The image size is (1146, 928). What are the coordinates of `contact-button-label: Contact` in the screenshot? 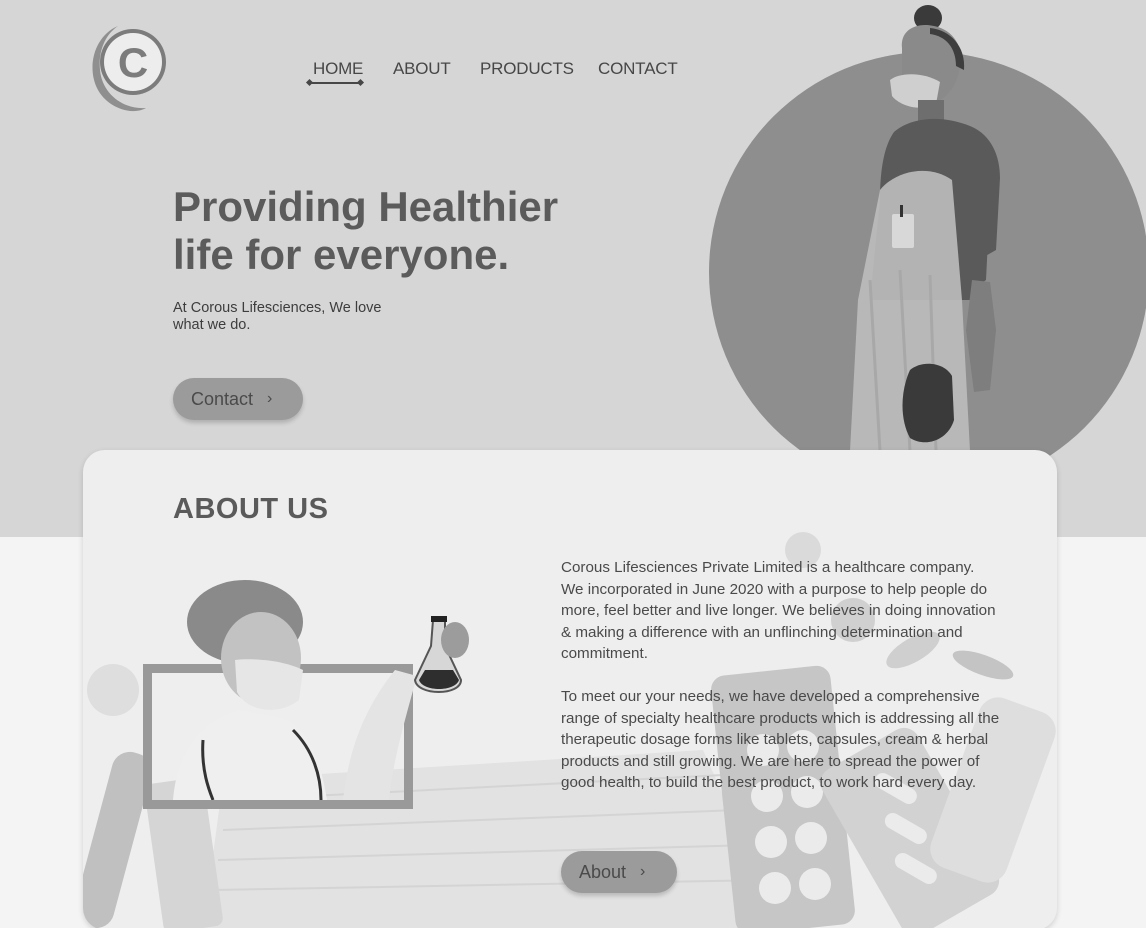 It's located at (222, 398).